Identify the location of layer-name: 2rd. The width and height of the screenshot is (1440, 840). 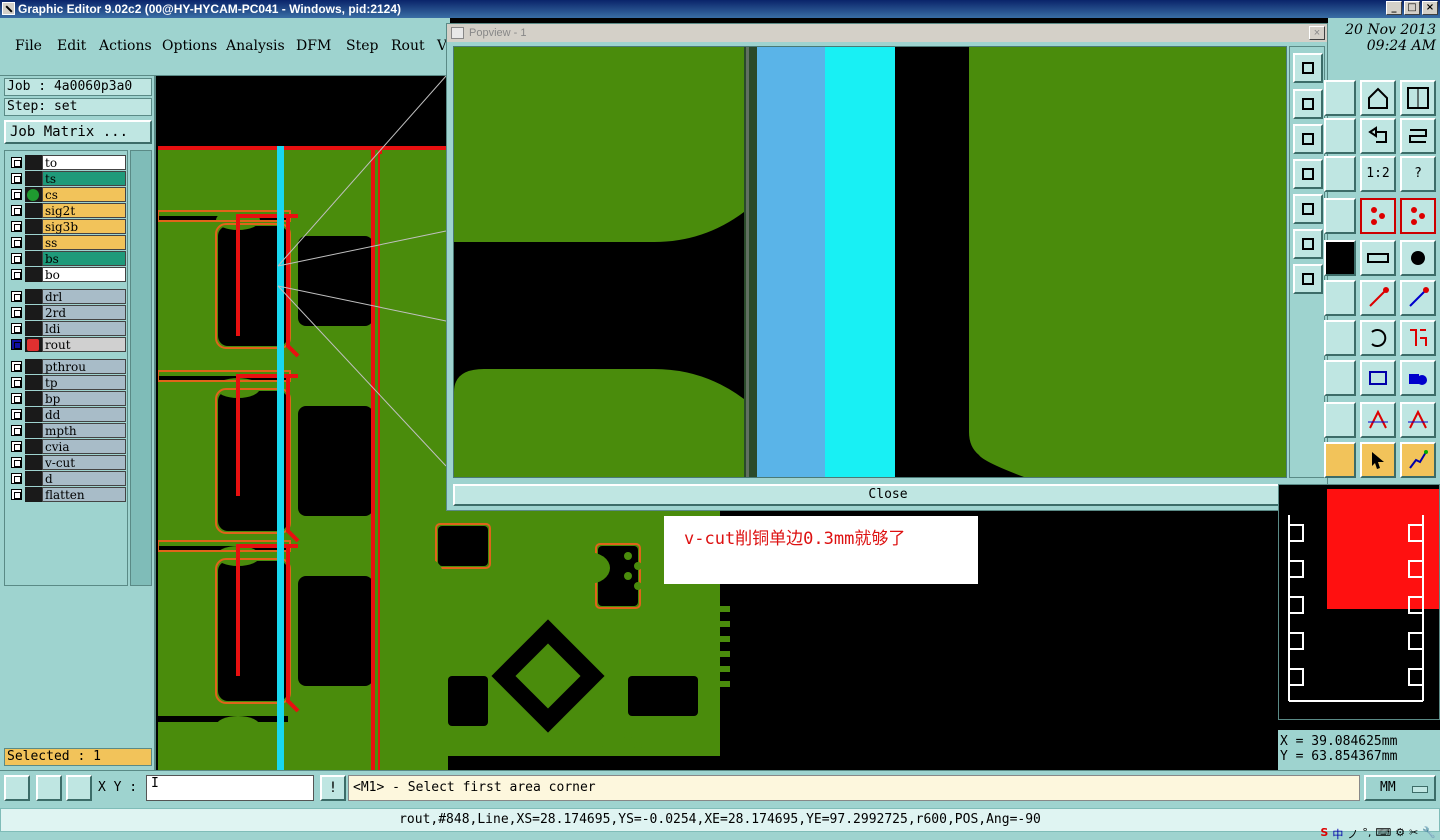
(84, 312).